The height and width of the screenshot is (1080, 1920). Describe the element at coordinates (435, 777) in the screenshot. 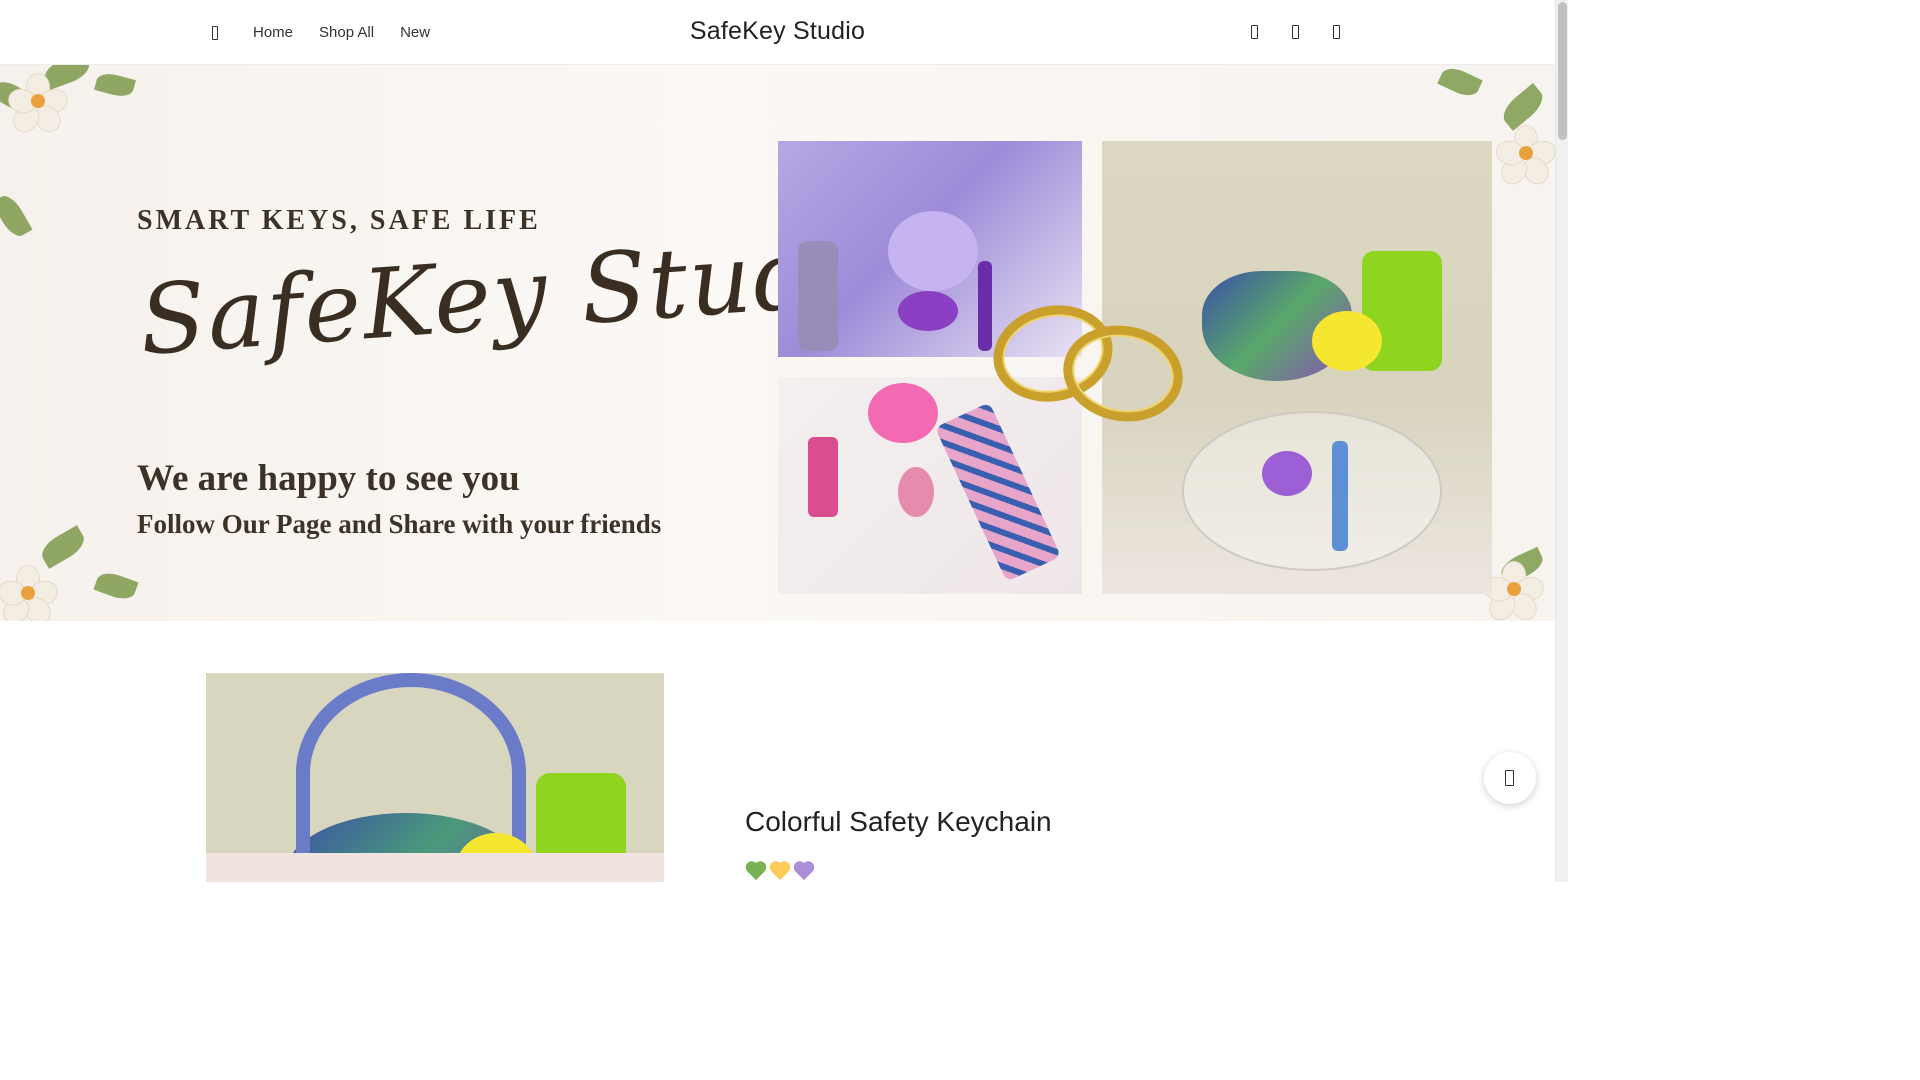

I see `product-image` at that location.